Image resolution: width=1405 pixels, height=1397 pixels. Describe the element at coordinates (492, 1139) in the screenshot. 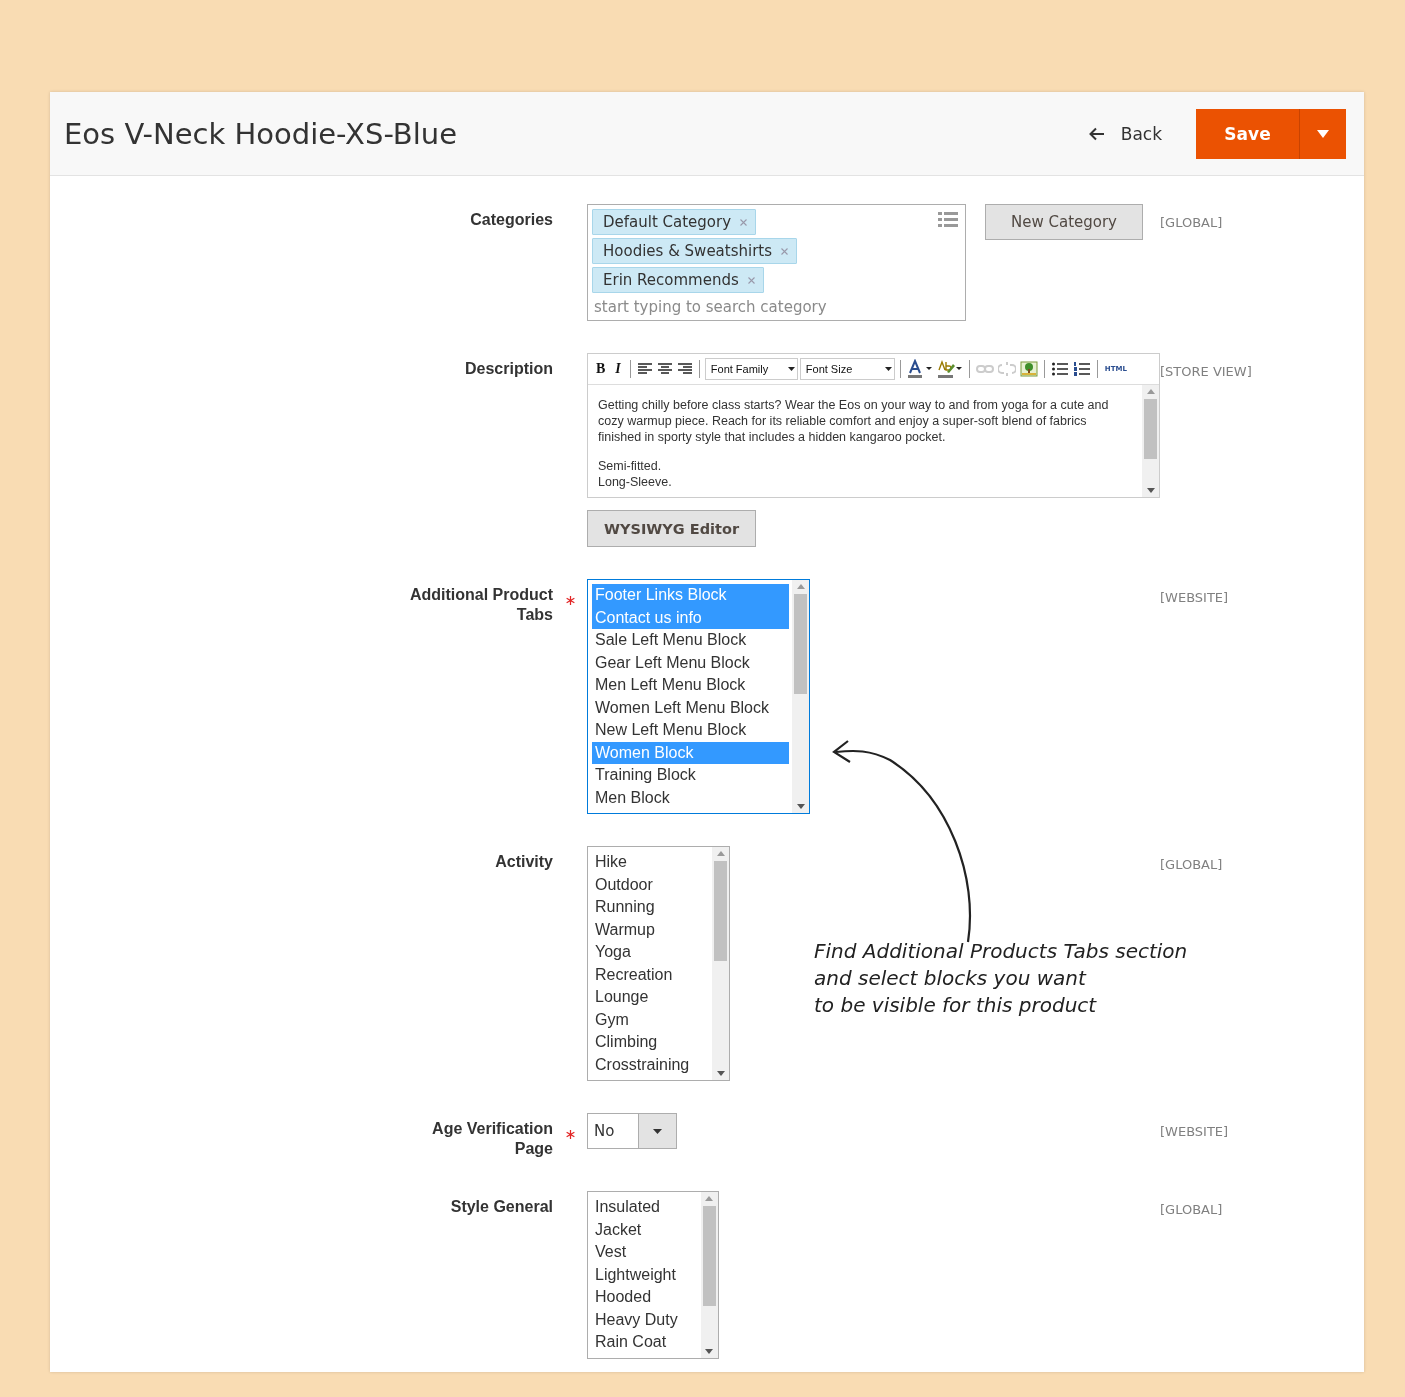

I see `field-label: Age Verification Page` at that location.